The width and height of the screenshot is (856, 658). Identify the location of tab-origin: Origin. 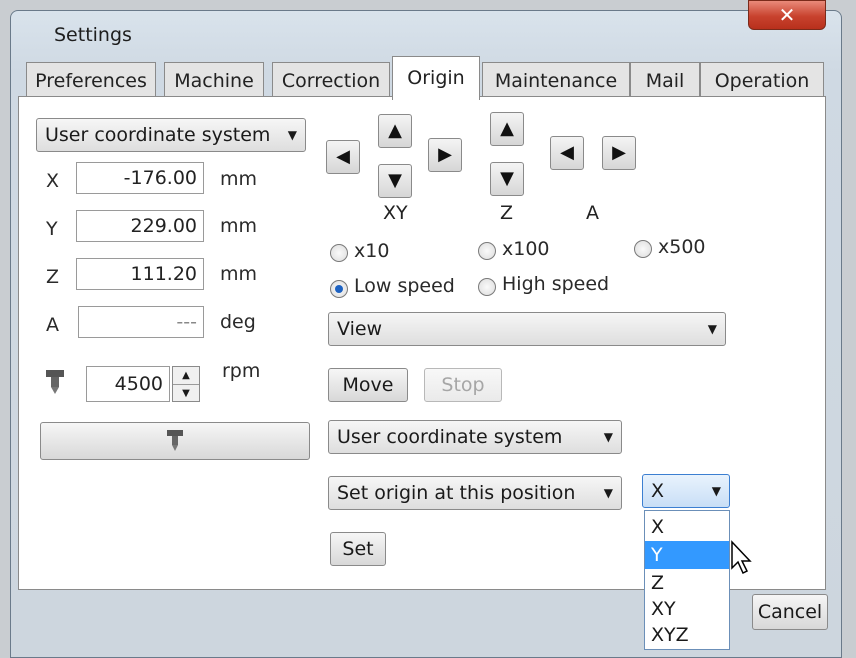
(436, 78).